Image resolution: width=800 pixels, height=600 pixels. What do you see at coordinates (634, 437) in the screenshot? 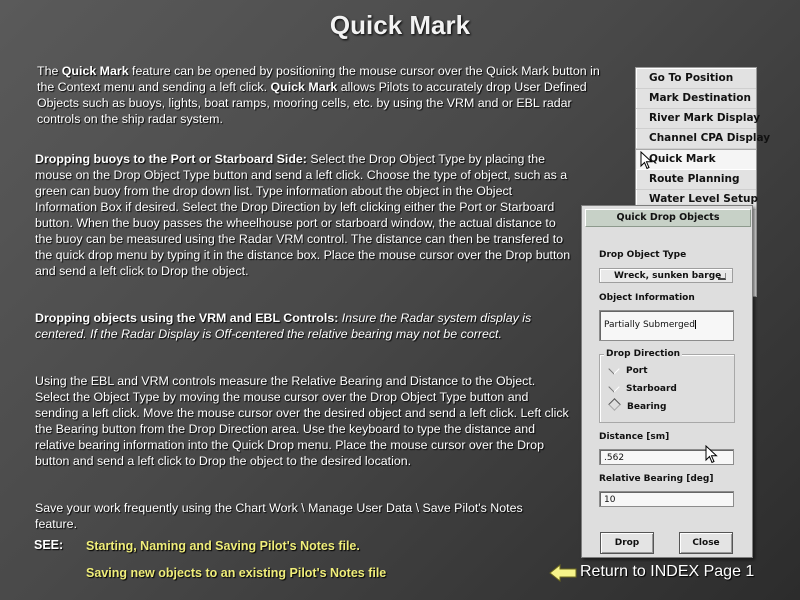
I see `distance-label: Distance [sm]` at bounding box center [634, 437].